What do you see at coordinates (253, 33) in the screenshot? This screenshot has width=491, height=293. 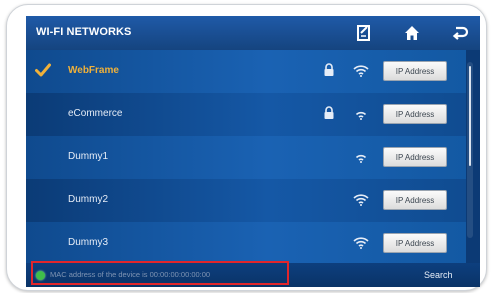 I see `title-bar: WI-FI NETWORKS` at bounding box center [253, 33].